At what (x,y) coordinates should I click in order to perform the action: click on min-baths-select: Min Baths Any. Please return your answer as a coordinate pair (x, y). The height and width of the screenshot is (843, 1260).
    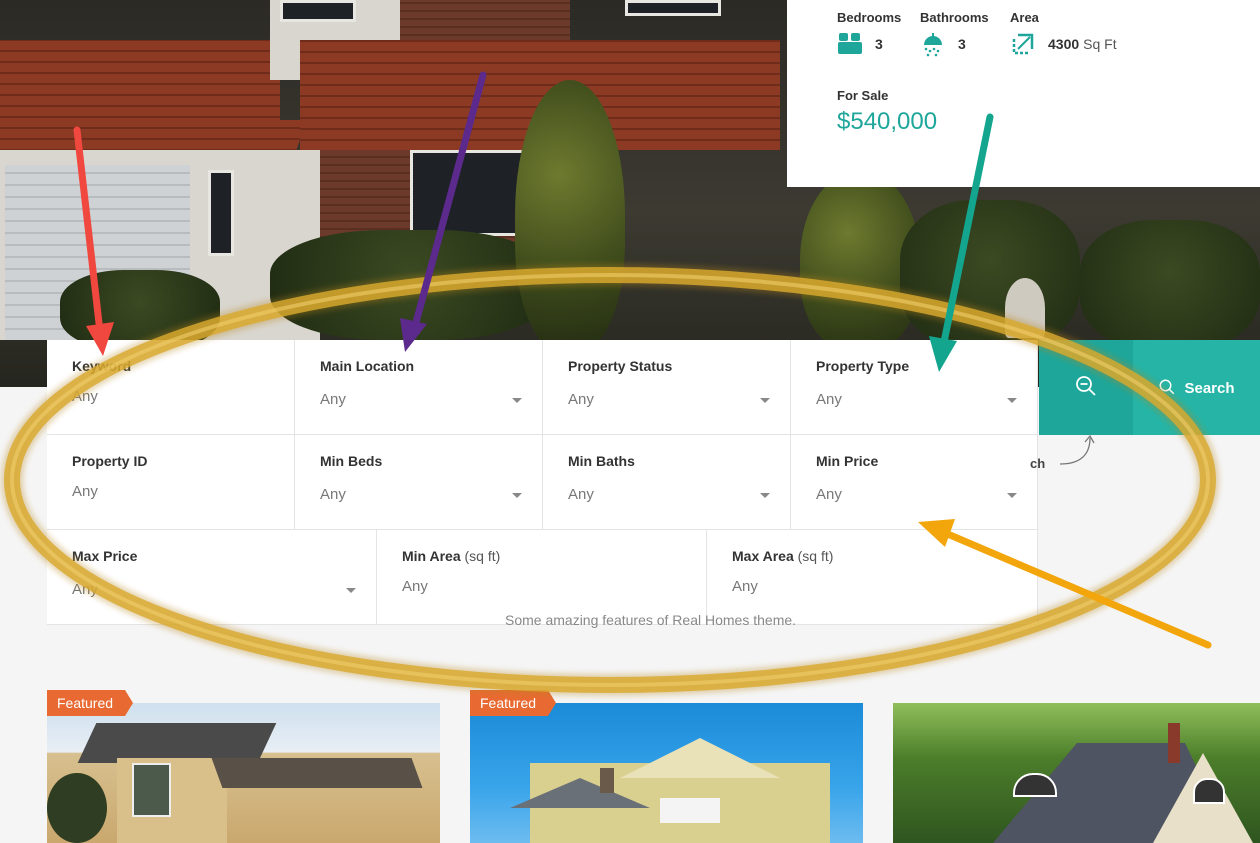
    Looking at the image, I should click on (667, 482).